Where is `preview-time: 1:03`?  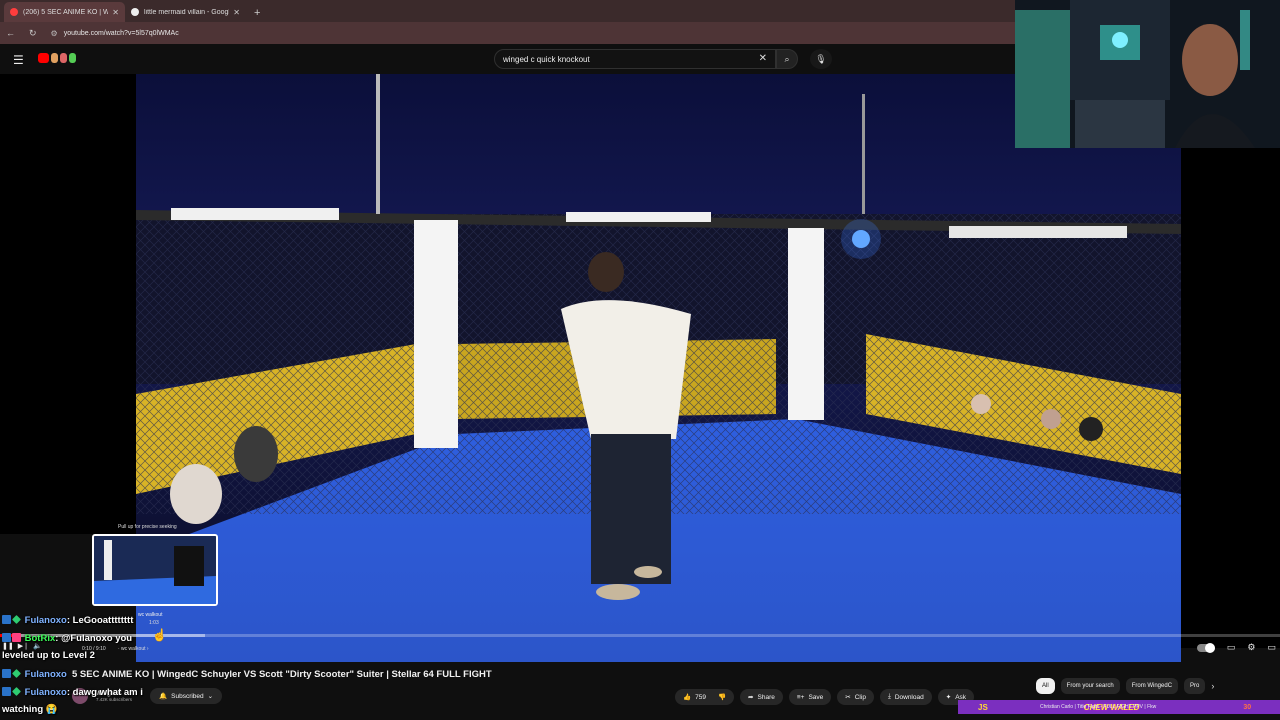
preview-time: 1:03 is located at coordinates (154, 623).